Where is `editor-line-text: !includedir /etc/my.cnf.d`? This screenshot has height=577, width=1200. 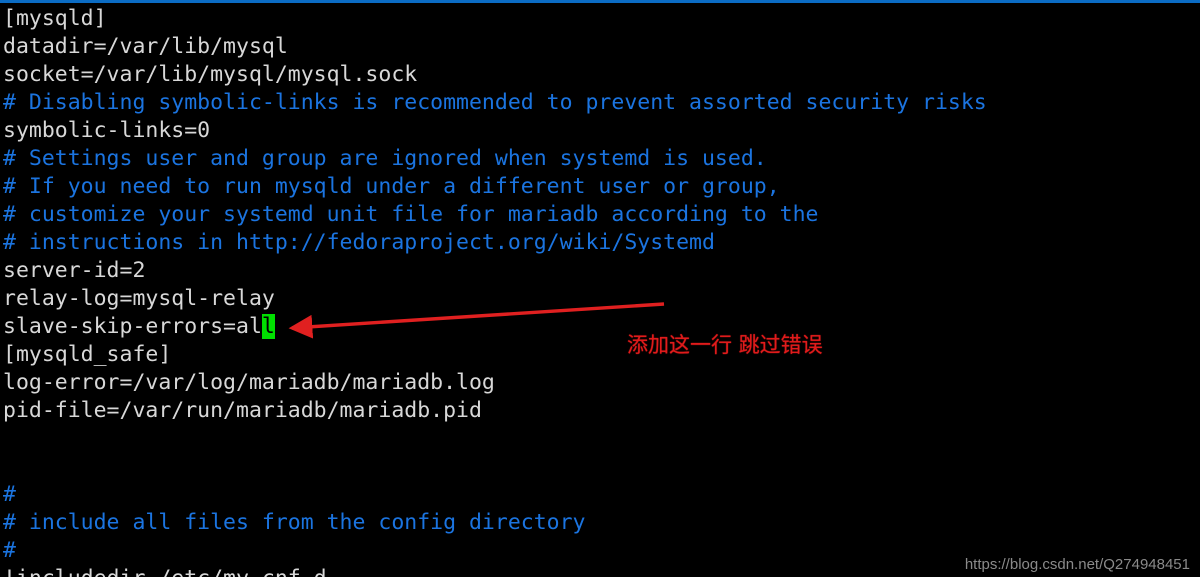 editor-line-text: !includedir /etc/my.cnf.d is located at coordinates (165, 571).